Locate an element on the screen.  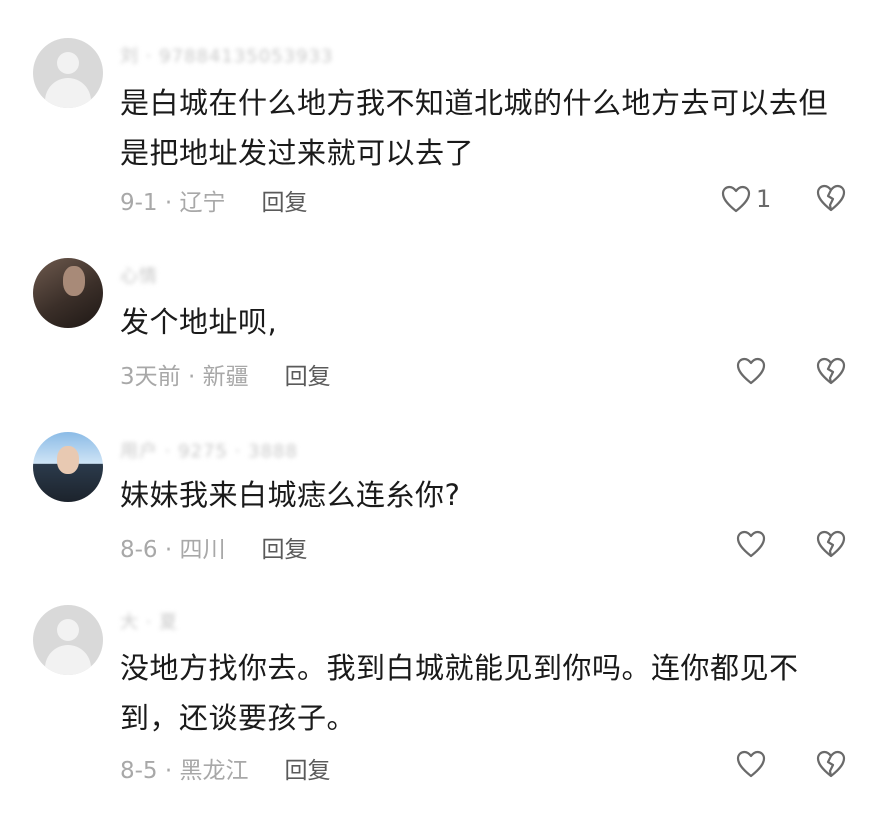
comment-date-location: 8-6 · 四川 is located at coordinates (173, 550).